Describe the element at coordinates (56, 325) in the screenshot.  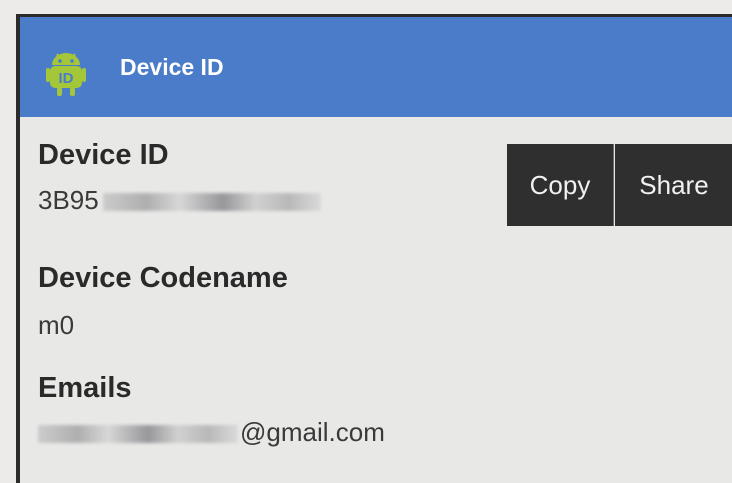
I see `codename-value: m0` at that location.